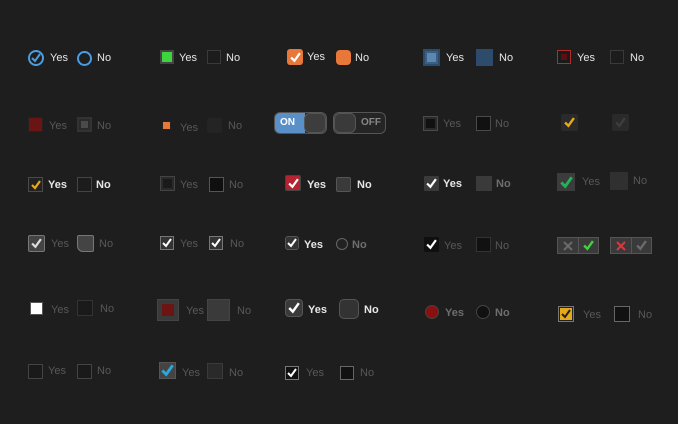 The height and width of the screenshot is (424, 678). I want to click on off-toggle: OFF, so click(359, 123).